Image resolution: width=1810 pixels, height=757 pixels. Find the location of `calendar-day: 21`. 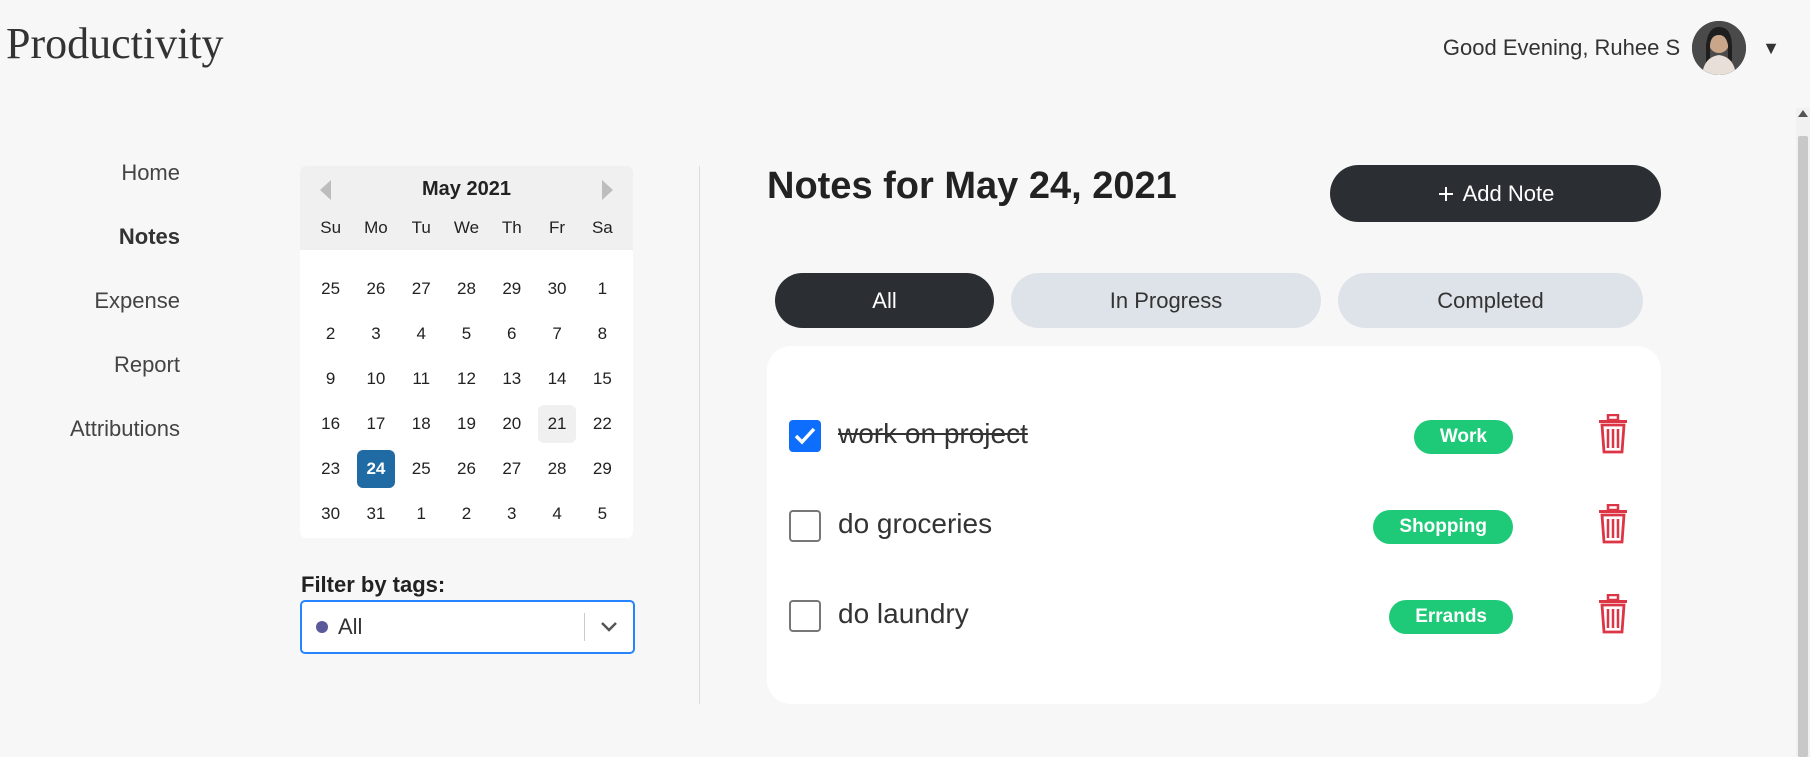

calendar-day: 21 is located at coordinates (556, 423).